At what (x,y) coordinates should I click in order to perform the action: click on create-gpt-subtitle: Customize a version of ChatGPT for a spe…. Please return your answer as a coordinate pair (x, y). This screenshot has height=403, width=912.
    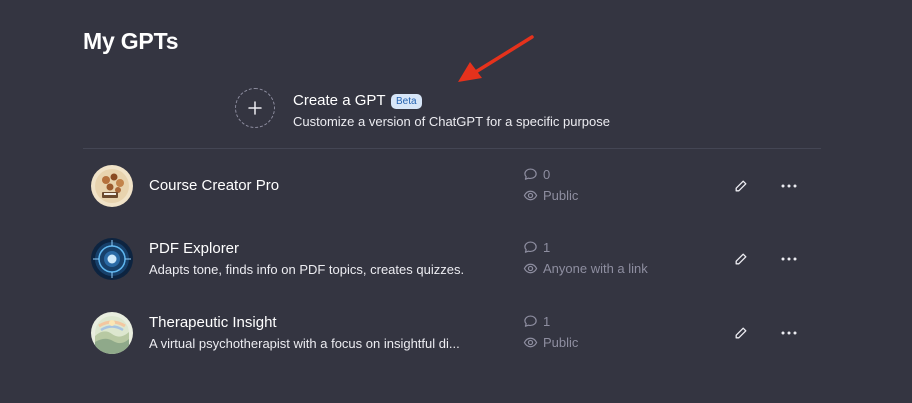
    Looking at the image, I should click on (451, 121).